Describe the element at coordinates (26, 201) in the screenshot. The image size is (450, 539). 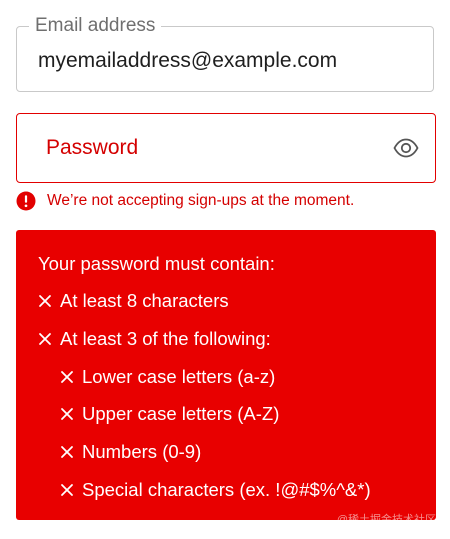
I see `error-icon` at that location.